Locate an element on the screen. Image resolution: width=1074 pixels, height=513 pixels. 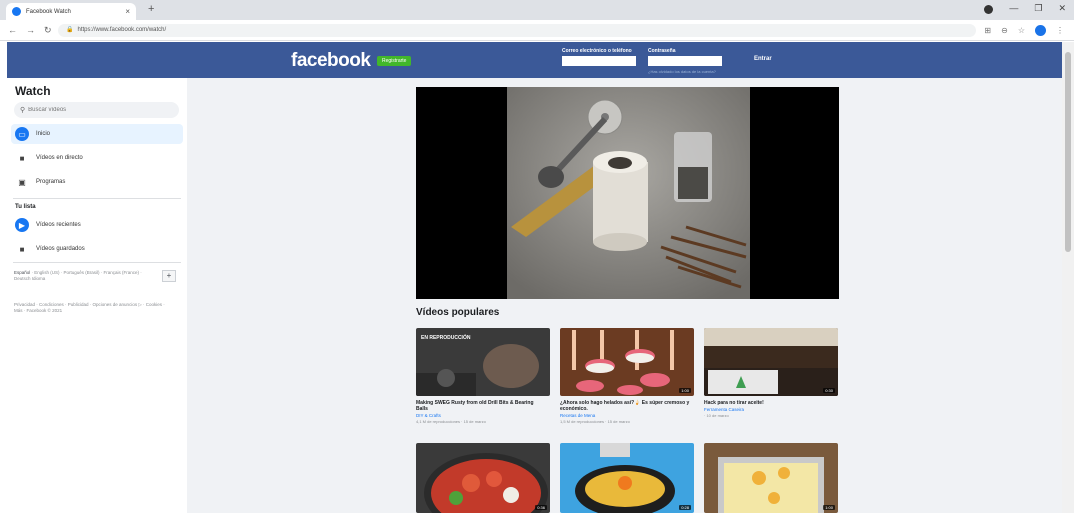
tab-title: Facebook Watch is located at coordinates (48, 11).